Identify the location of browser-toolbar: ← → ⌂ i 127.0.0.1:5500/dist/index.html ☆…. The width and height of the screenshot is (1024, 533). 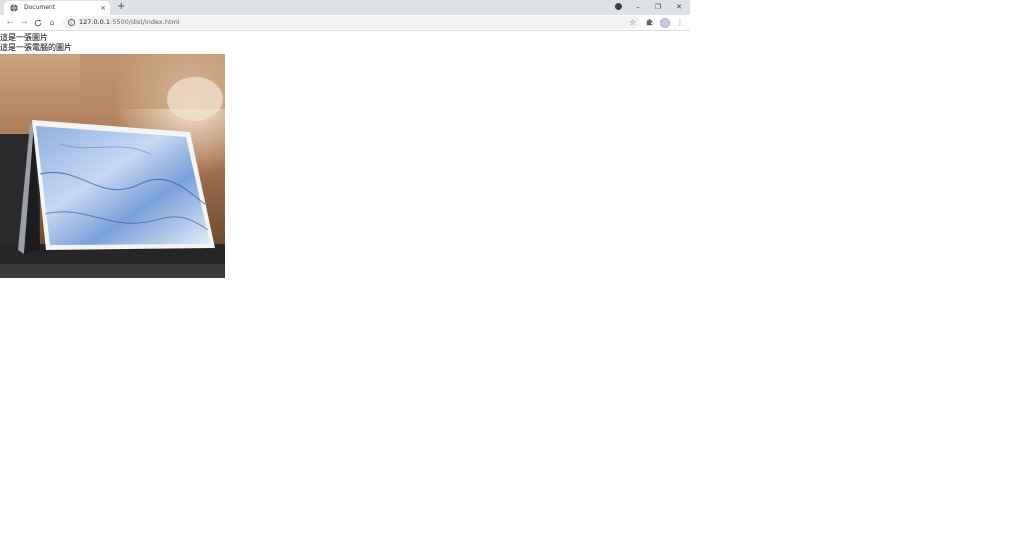
(345, 23).